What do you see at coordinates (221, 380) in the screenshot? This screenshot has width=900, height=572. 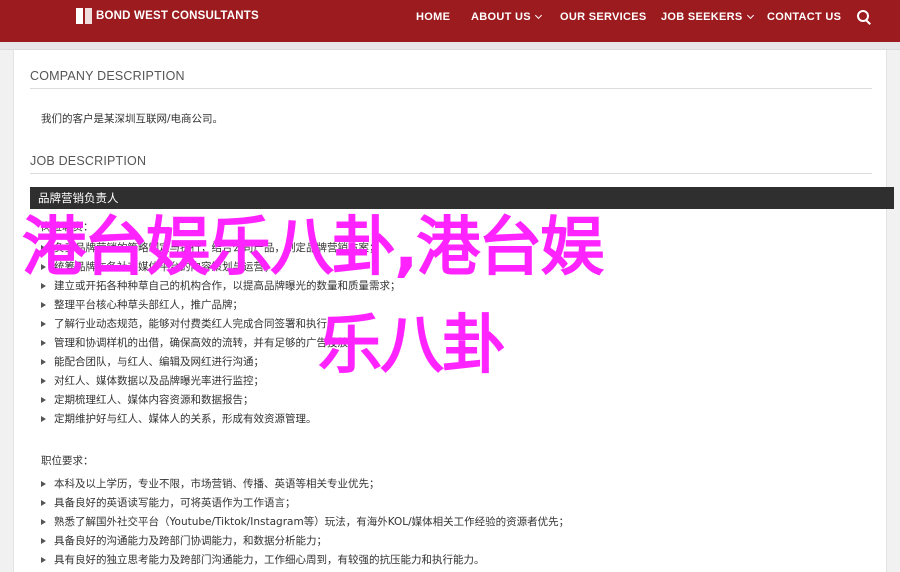 I see `list-item: 对红人、媒体数据以及品牌曝光率进行监控；` at bounding box center [221, 380].